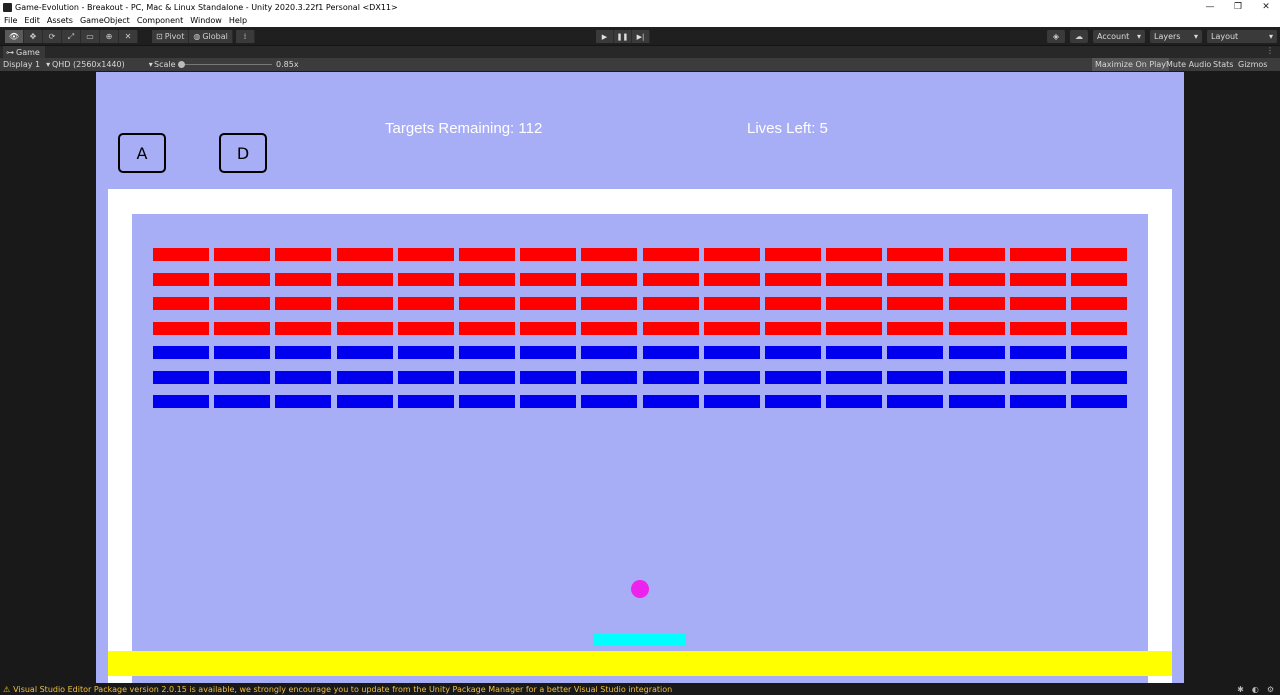  I want to click on transform-tool-icon: ⊕, so click(109, 36).